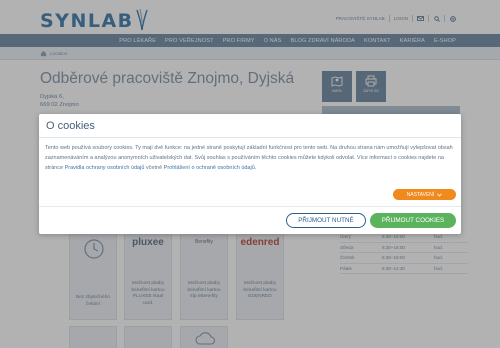  Describe the element at coordinates (70, 126) in the screenshot. I see `dialog-title: O cookies` at that location.